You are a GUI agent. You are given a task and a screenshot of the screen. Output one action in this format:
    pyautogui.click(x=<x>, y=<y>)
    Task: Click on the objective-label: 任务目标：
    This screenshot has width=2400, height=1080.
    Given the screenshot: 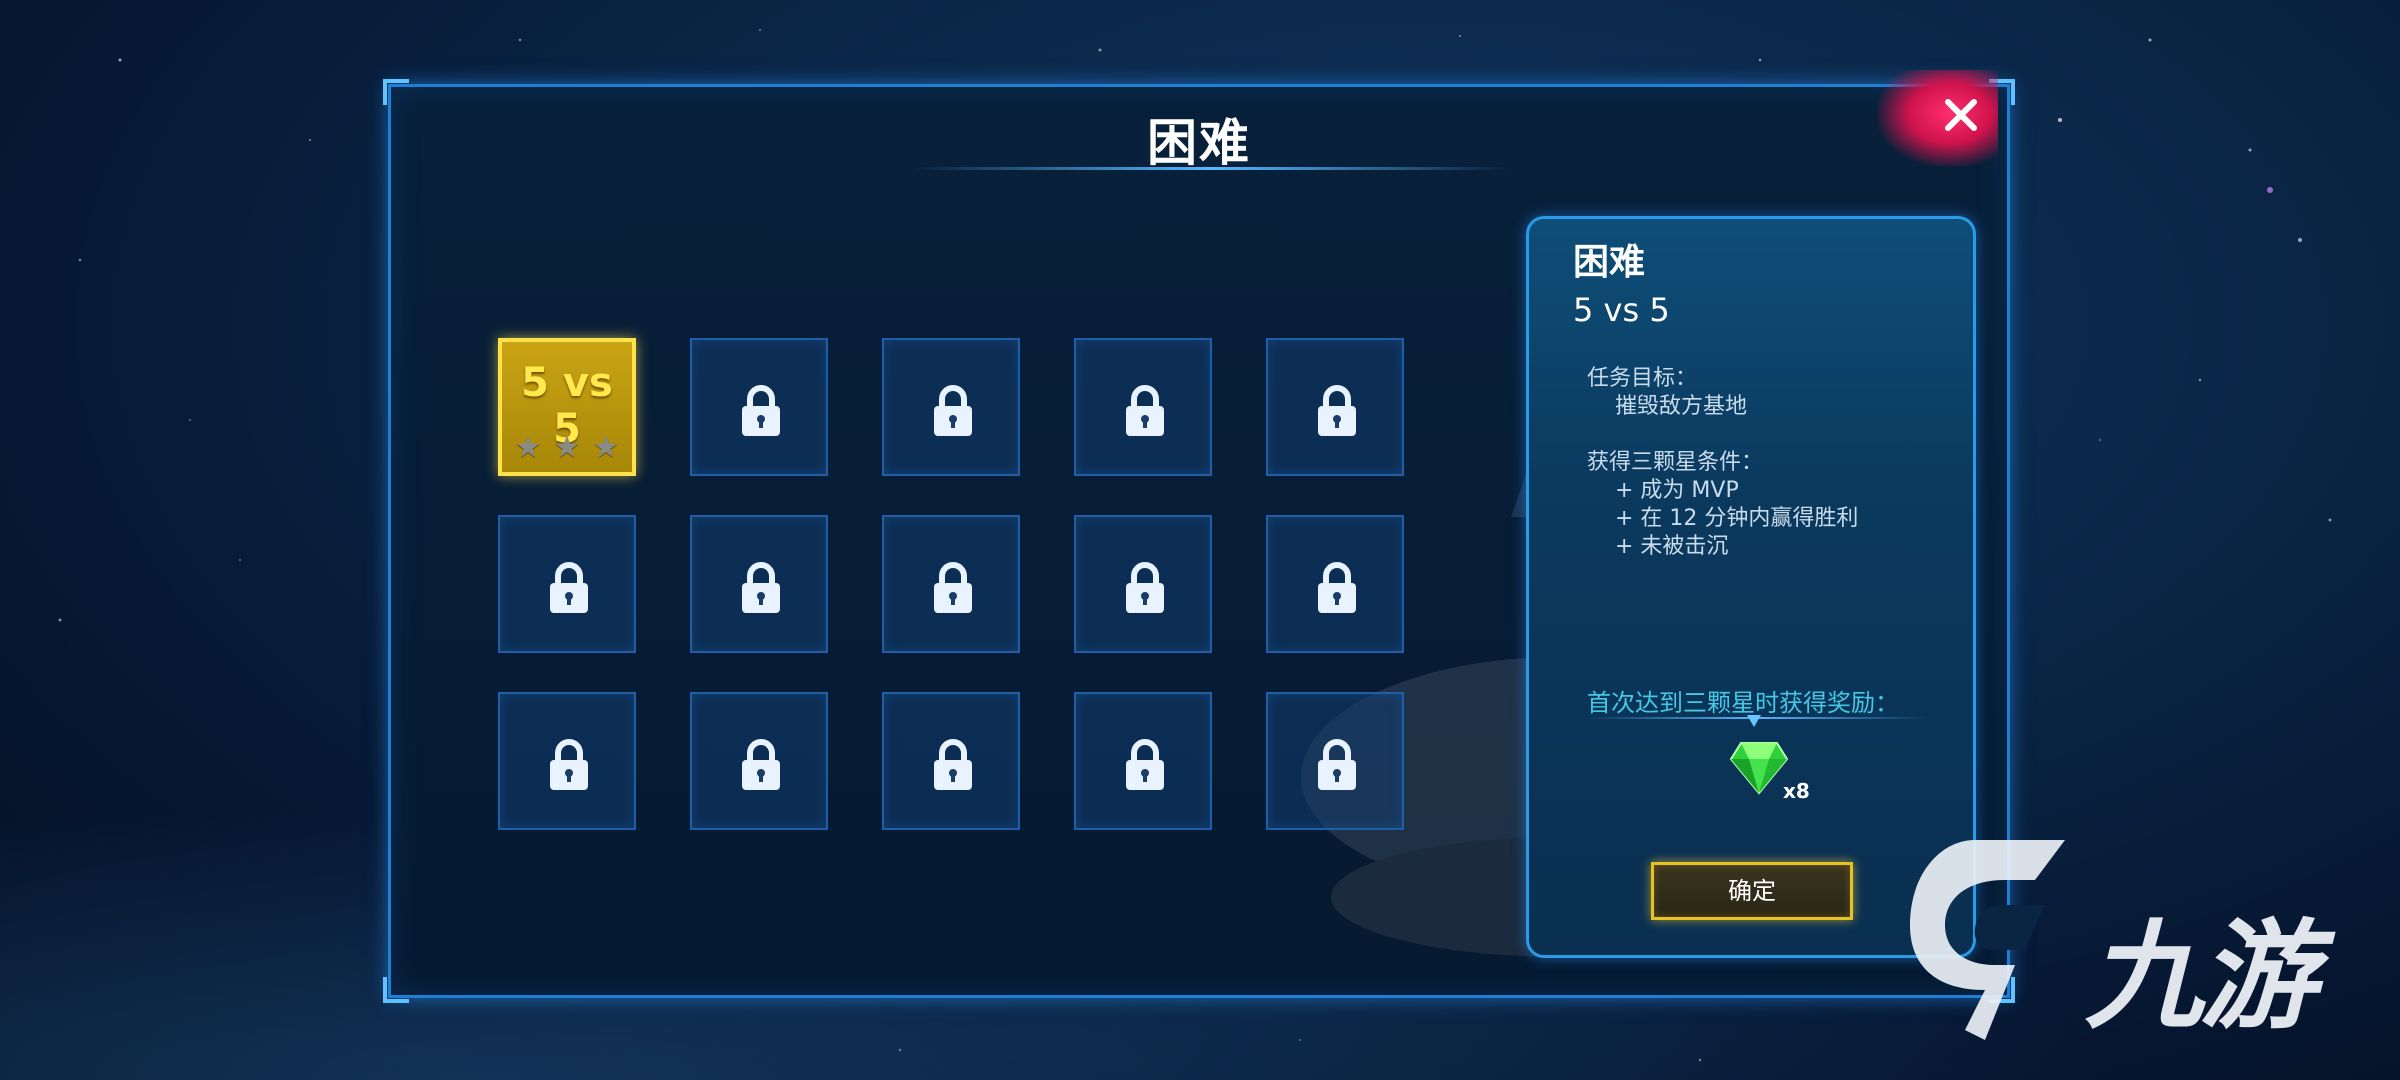 What is the action you would take?
    pyautogui.click(x=1642, y=378)
    